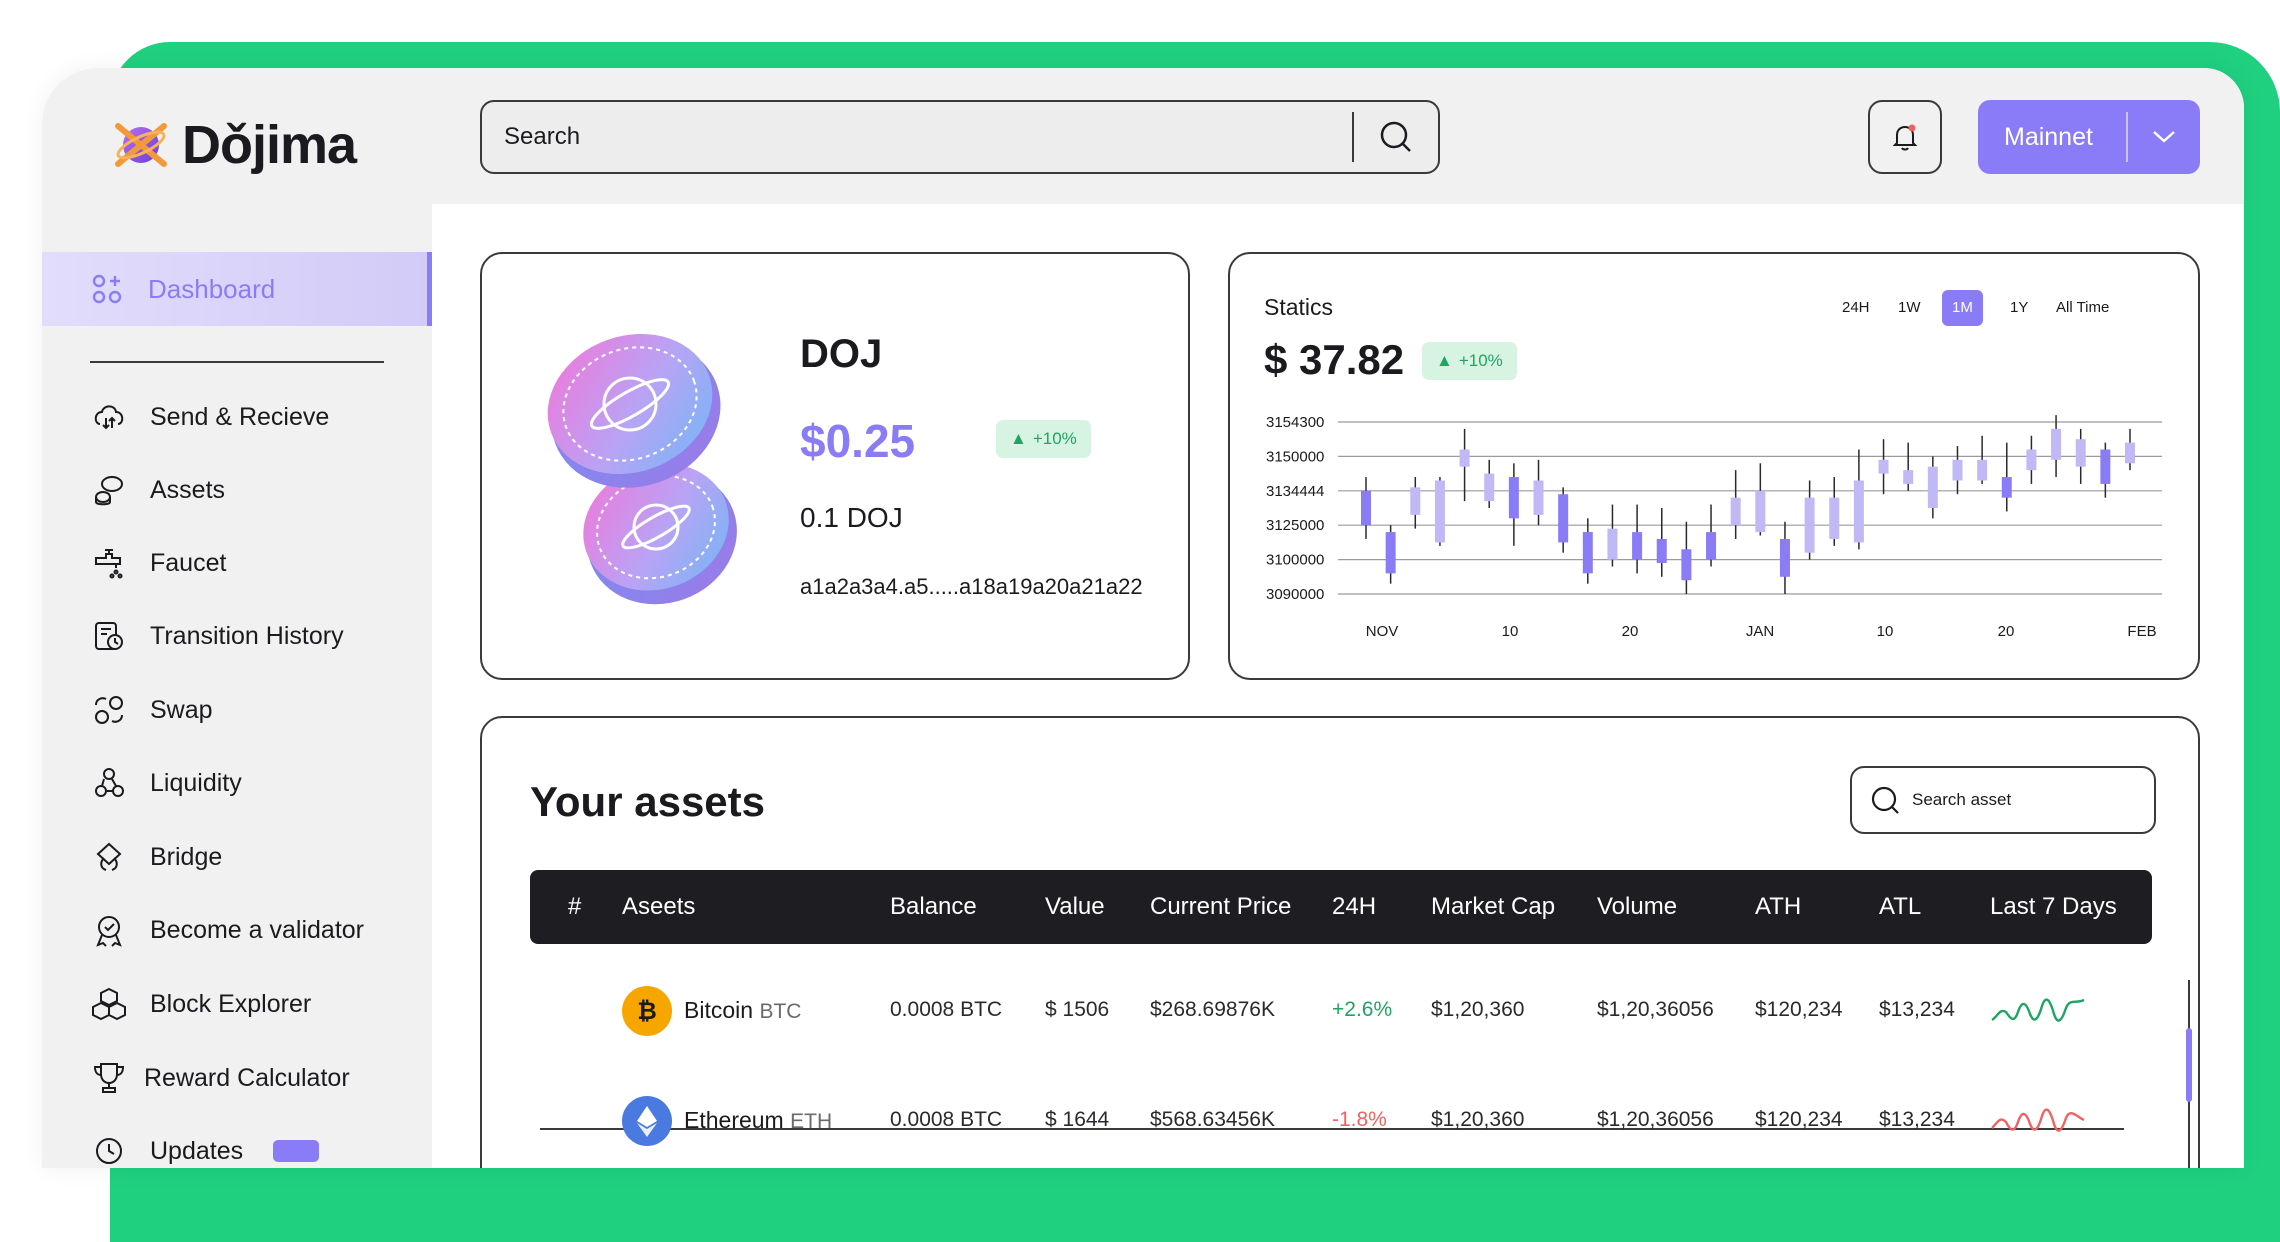  I want to click on sidebar-item-label: Liquidity, so click(196, 782).